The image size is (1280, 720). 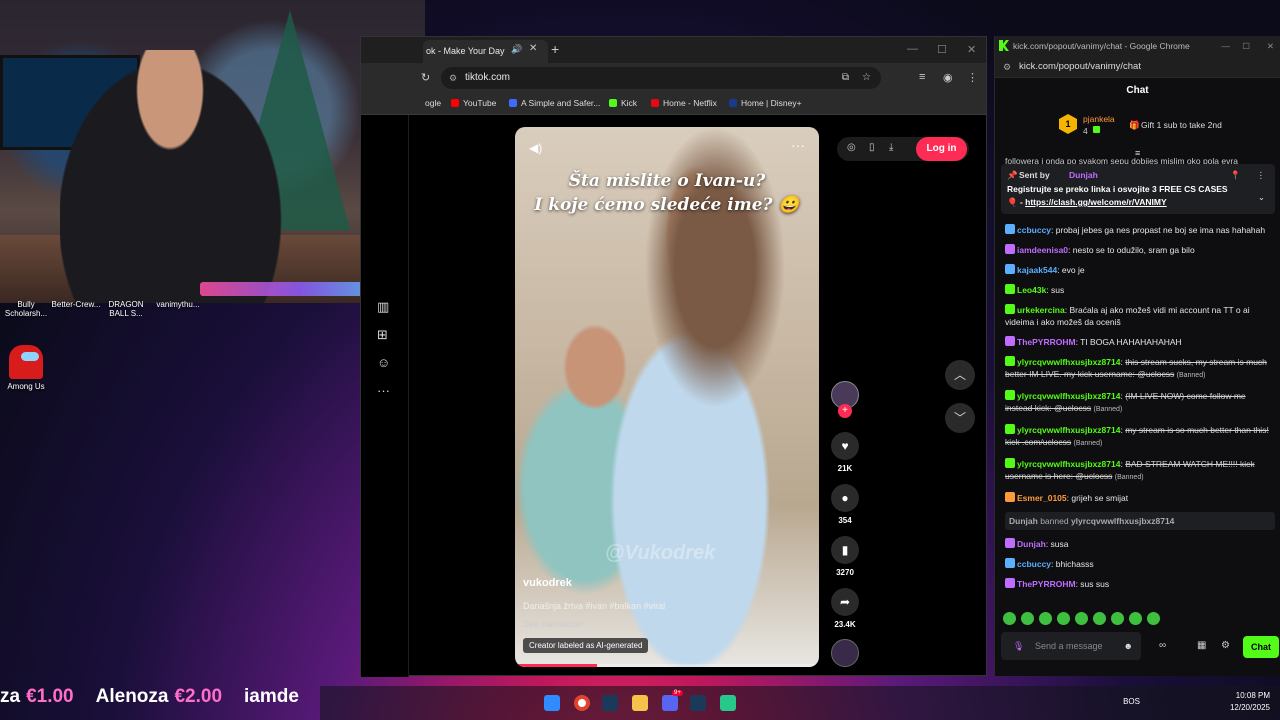 I want to click on bookmark-google: ogle, so click(x=433, y=103).